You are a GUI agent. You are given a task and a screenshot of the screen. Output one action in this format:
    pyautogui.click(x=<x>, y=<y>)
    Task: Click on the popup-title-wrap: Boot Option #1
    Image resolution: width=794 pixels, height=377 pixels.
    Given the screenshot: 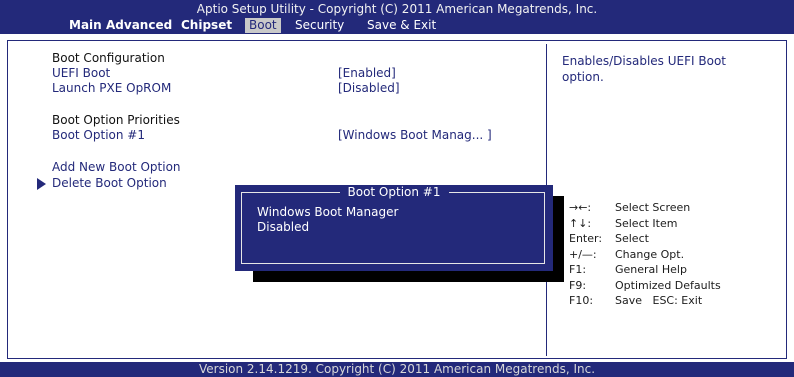 What is the action you would take?
    pyautogui.click(x=394, y=192)
    